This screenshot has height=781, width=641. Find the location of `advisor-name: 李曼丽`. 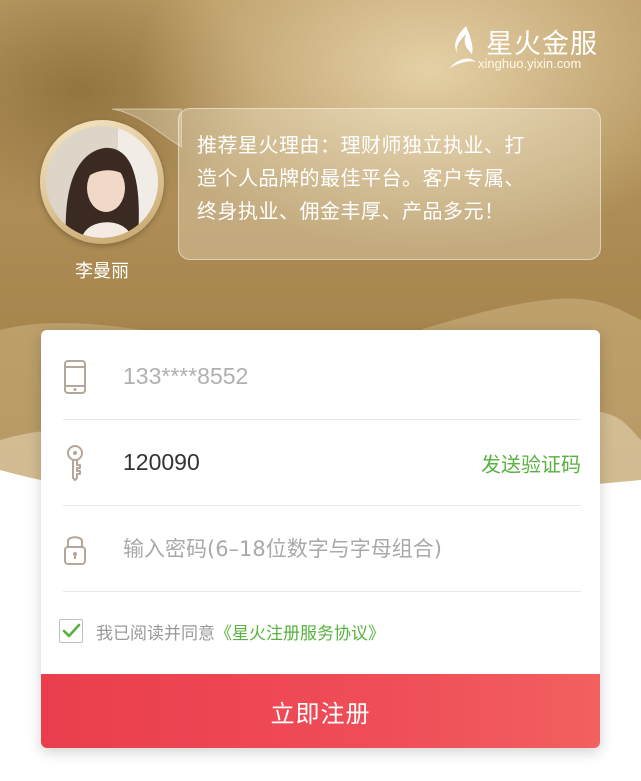

advisor-name: 李曼丽 is located at coordinates (102, 271).